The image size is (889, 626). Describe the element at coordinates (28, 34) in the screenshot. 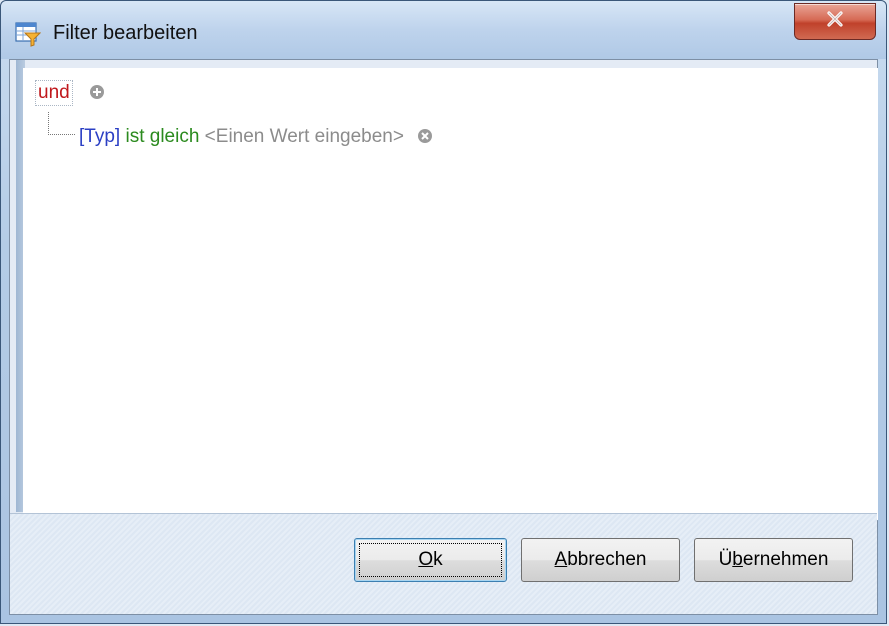

I see `filter-table-icon` at that location.